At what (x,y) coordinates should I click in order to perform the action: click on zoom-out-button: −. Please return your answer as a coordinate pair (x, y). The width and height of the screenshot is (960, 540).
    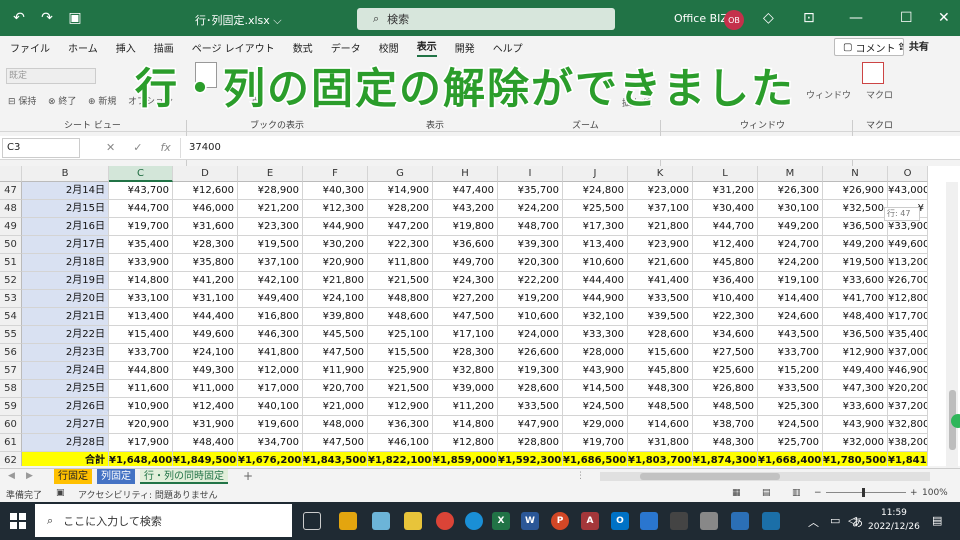
    Looking at the image, I should click on (818, 493).